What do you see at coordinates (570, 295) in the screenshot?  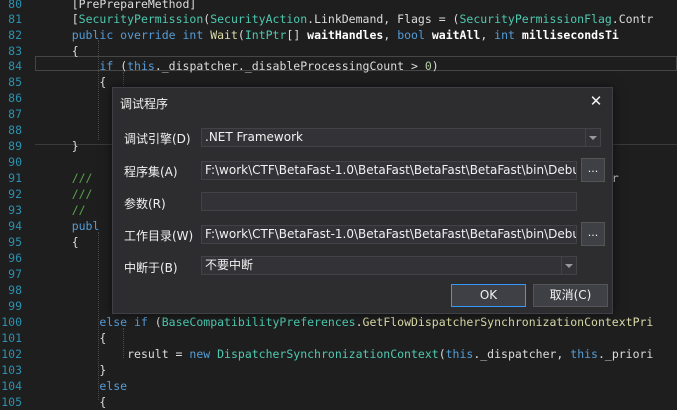 I see `cancel-button: 取消(C)` at bounding box center [570, 295].